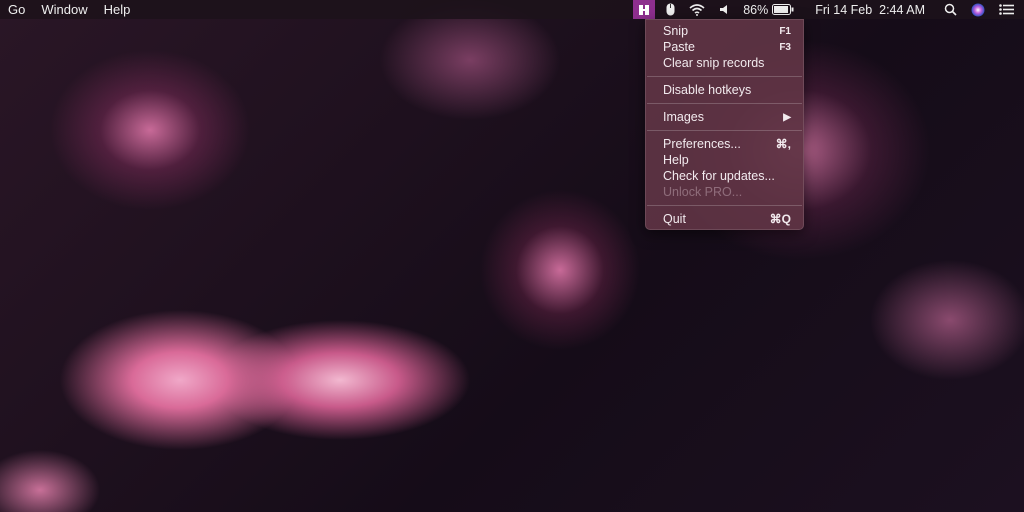 The width and height of the screenshot is (1024, 512). Describe the element at coordinates (785, 47) in the screenshot. I see `shortcut: F3` at that location.